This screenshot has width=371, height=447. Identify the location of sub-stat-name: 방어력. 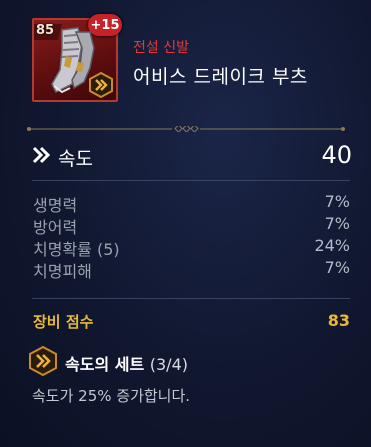
(55, 227).